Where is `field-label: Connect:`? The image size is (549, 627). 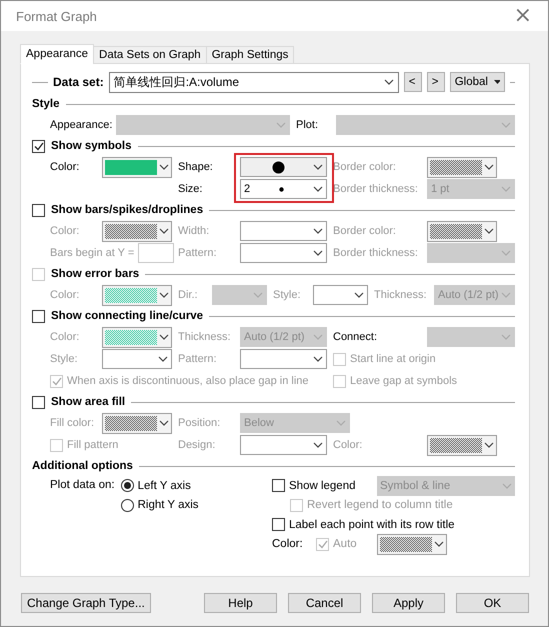
field-label: Connect: is located at coordinates (355, 337).